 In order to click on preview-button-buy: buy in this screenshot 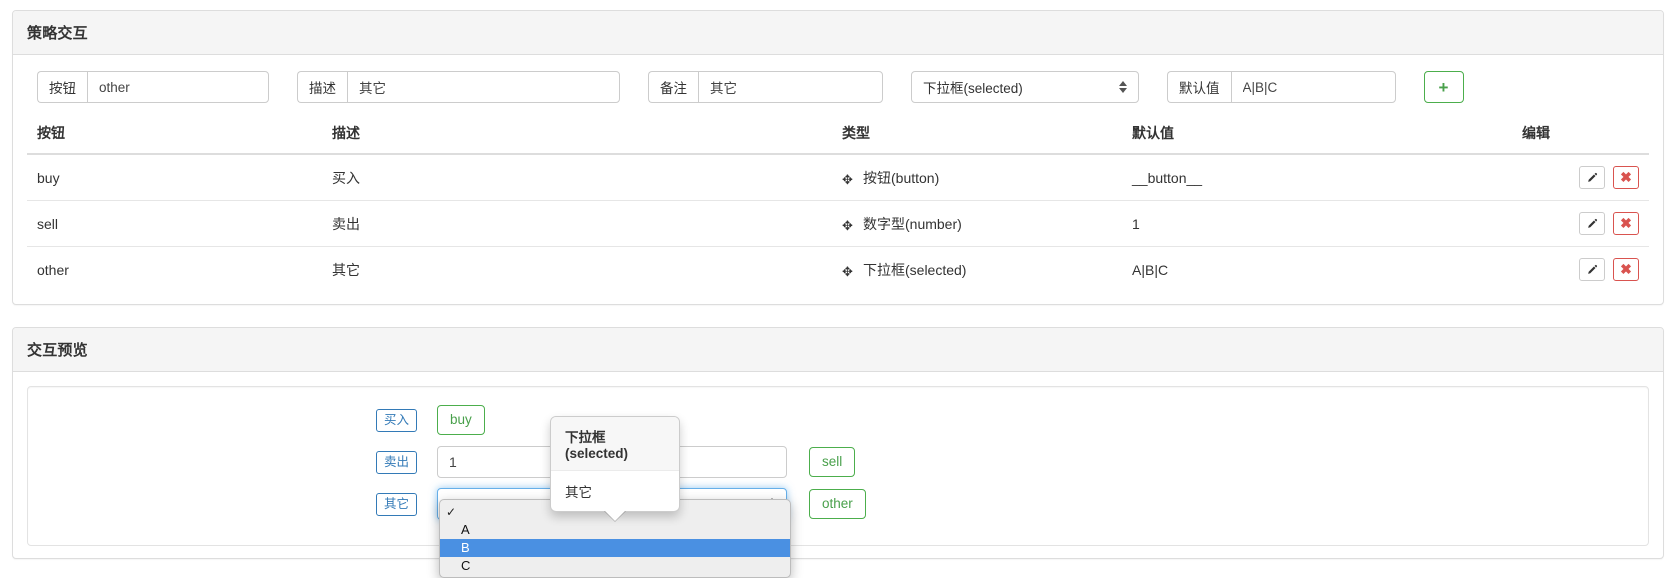, I will do `click(461, 420)`.